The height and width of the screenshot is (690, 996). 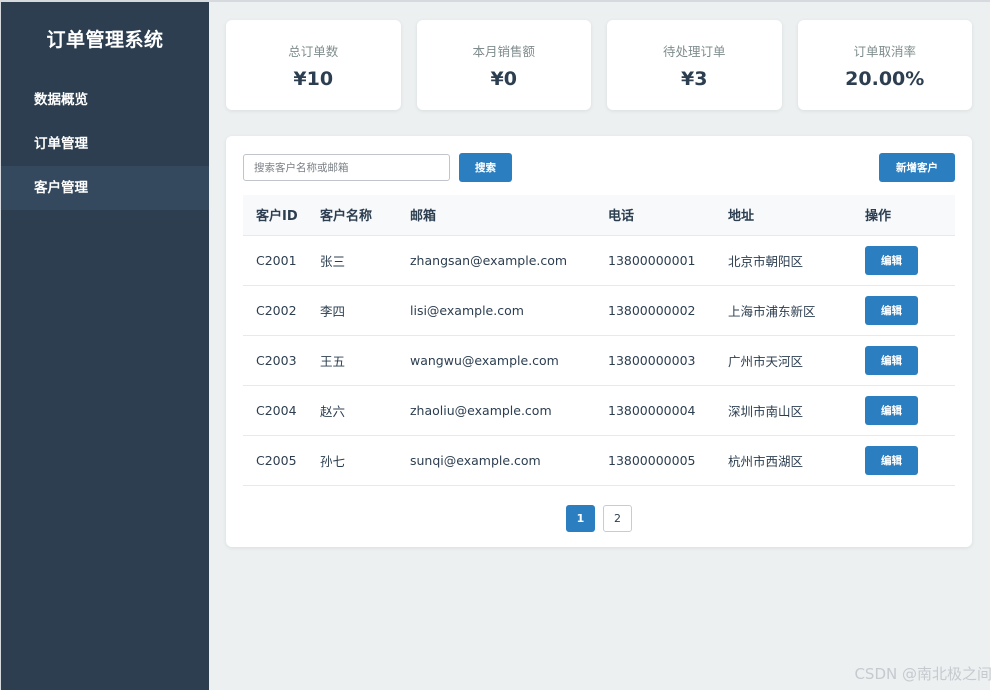 I want to click on column-header-id: 客户ID, so click(x=281, y=215).